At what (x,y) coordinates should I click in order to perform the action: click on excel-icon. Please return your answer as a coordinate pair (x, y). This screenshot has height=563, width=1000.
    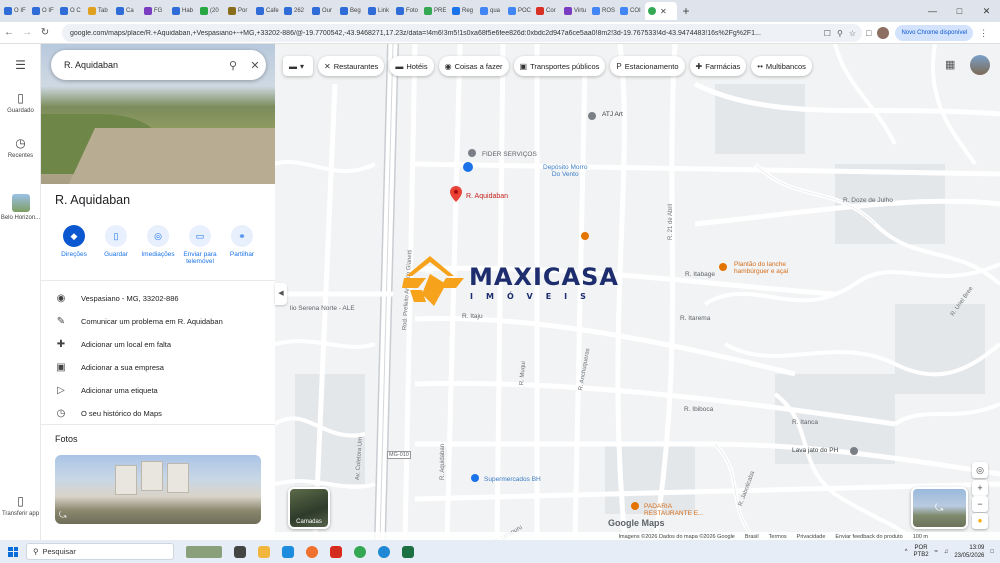
    Looking at the image, I should click on (408, 551).